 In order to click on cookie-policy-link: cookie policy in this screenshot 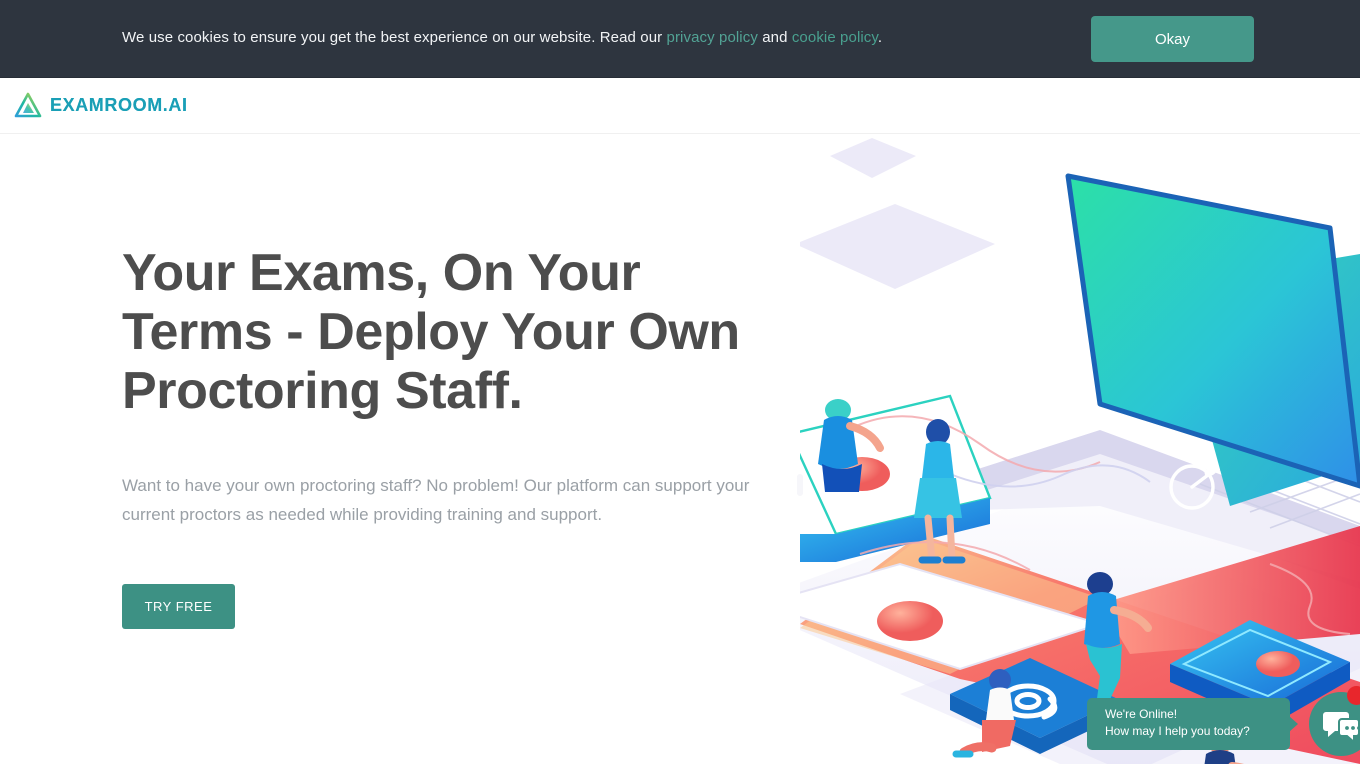, I will do `click(835, 37)`.